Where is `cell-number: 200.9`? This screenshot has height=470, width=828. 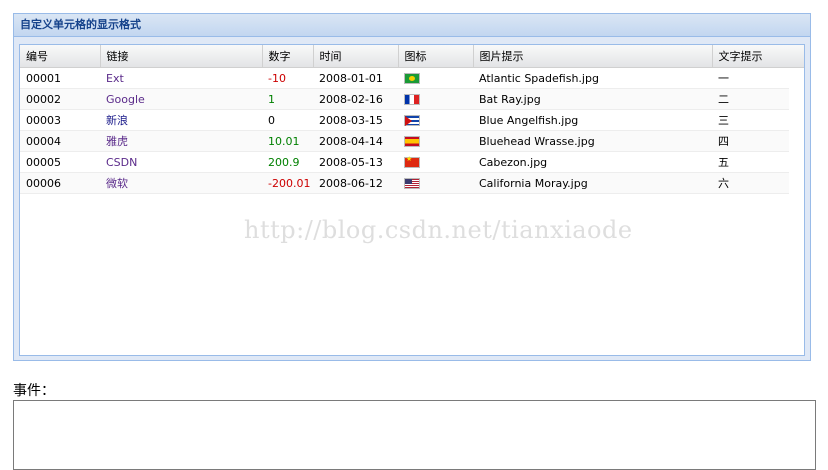
cell-number: 200.9 is located at coordinates (287, 162).